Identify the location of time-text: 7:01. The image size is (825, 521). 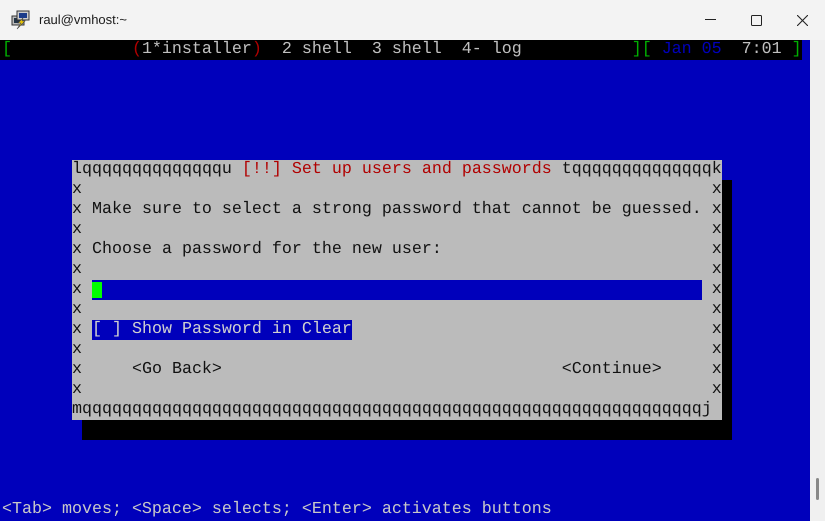
(762, 50).